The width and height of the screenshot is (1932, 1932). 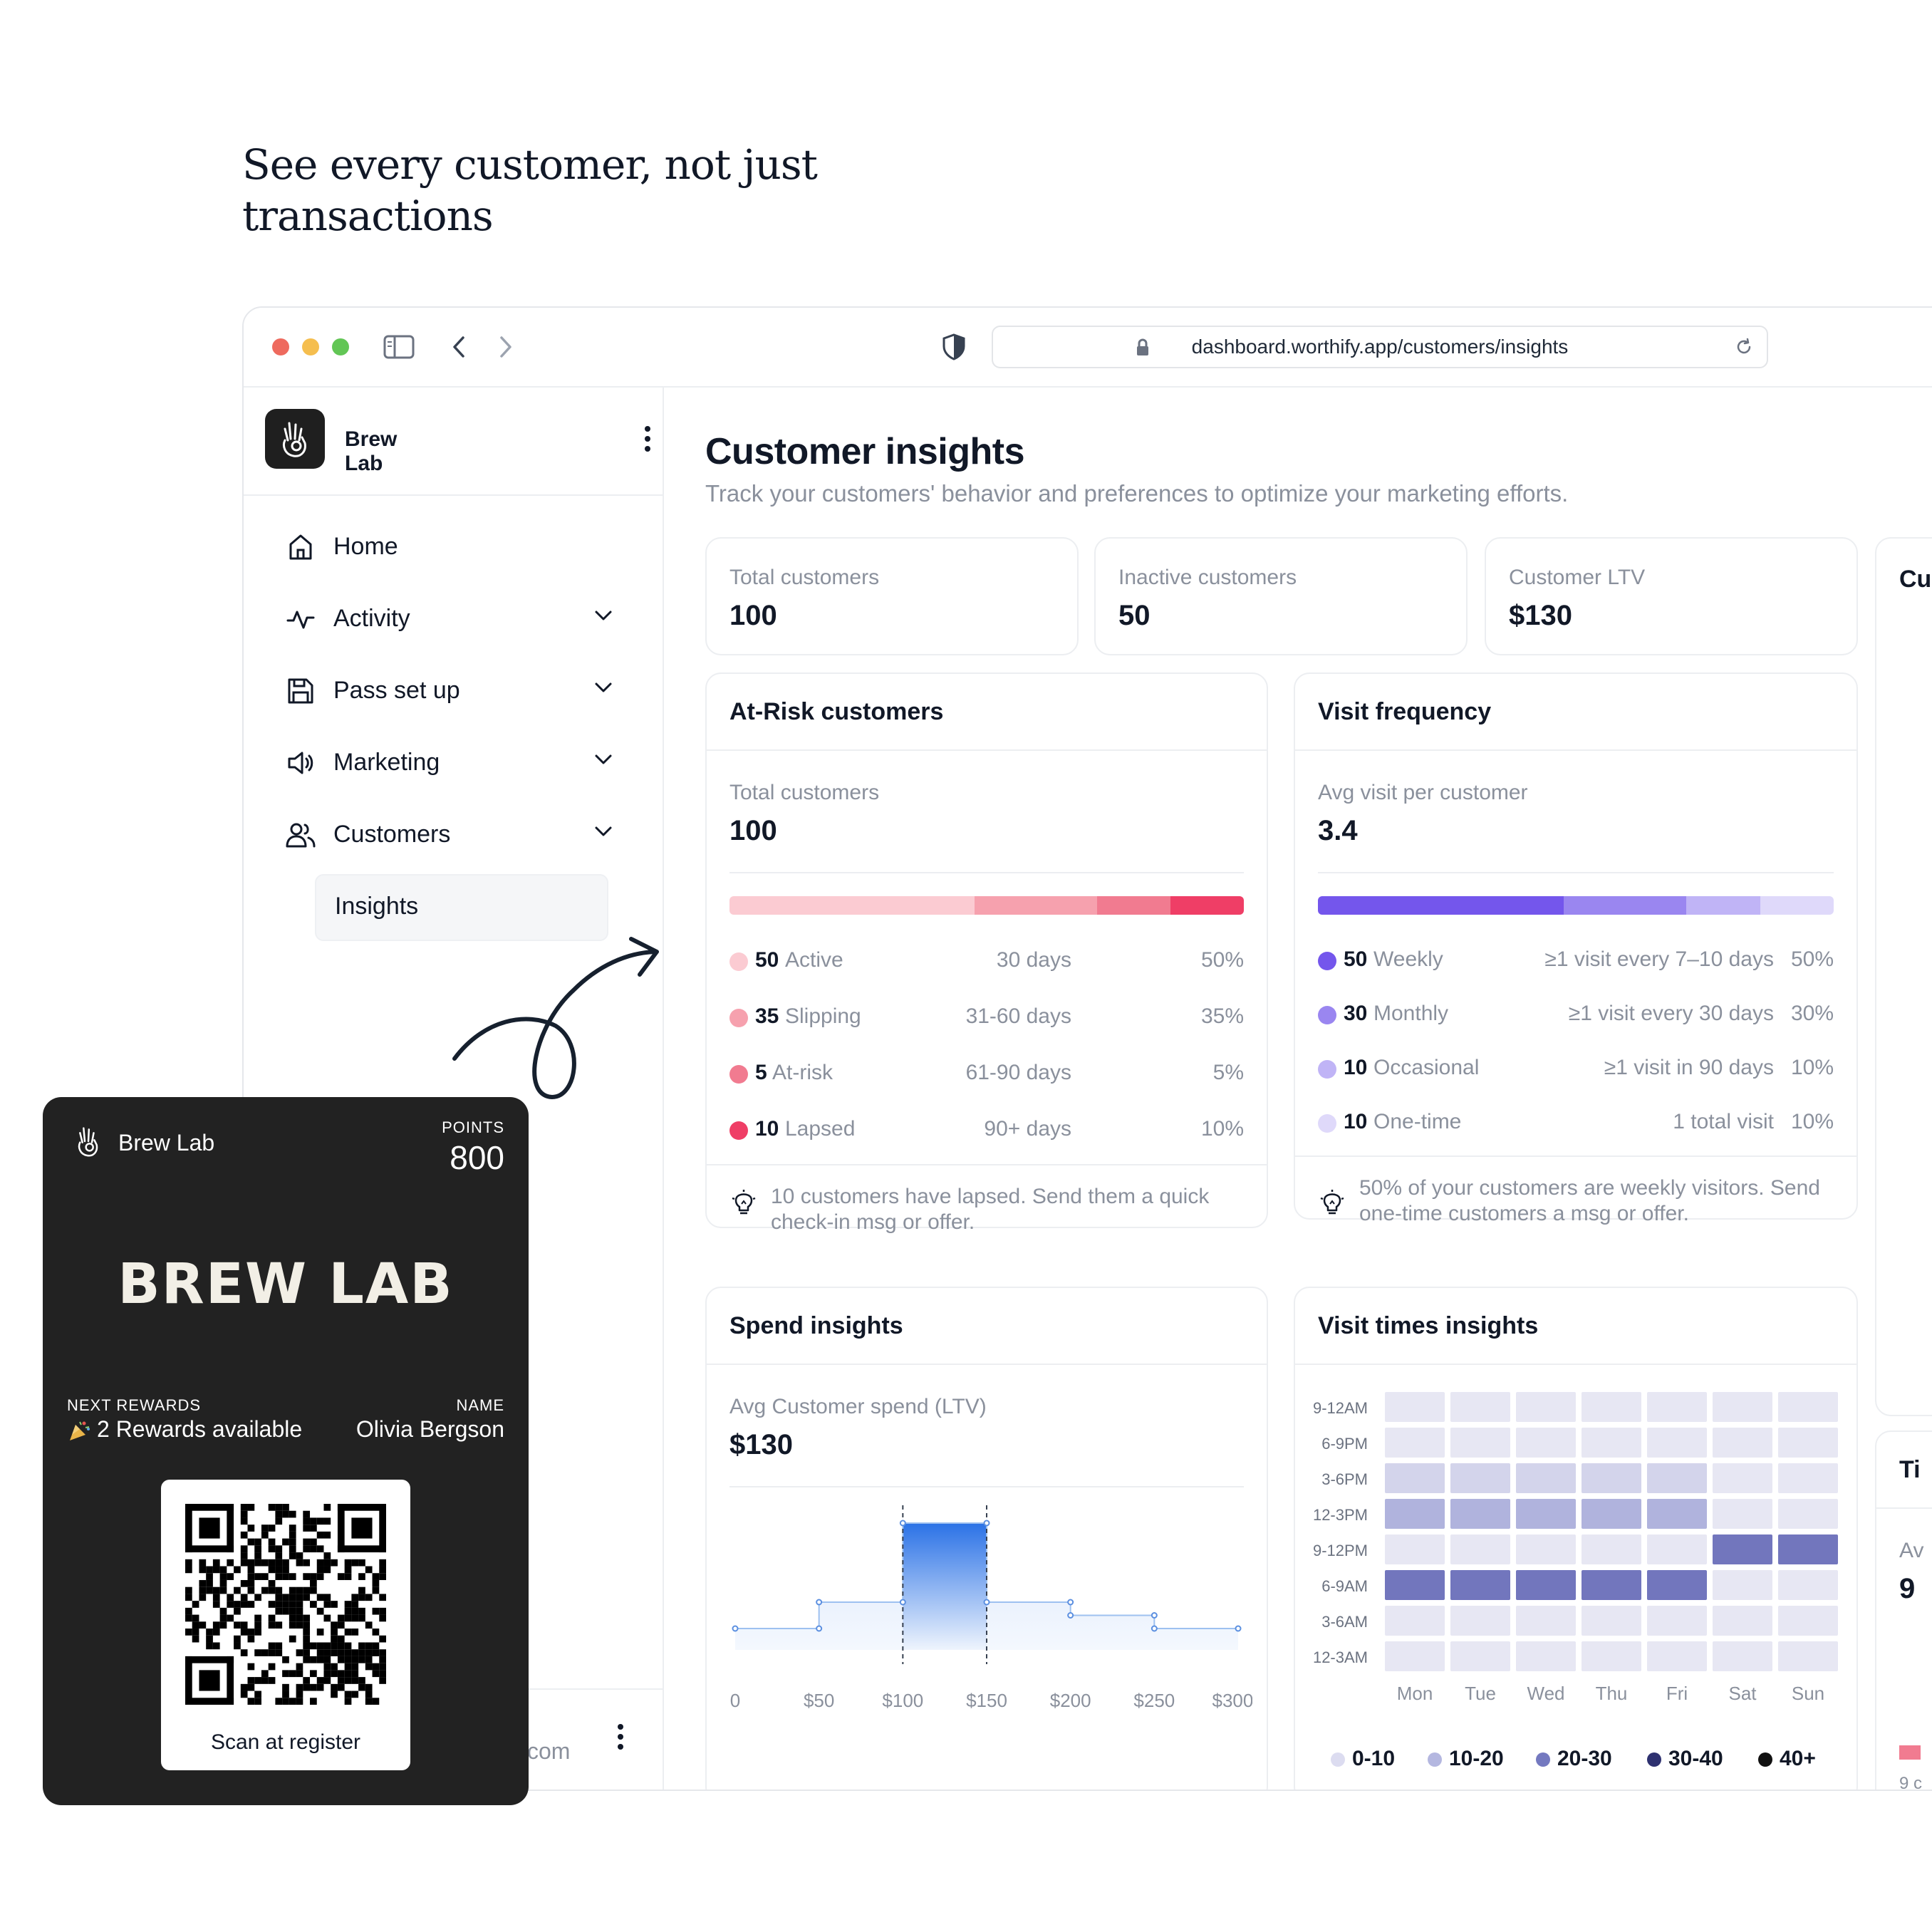 What do you see at coordinates (453, 762) in the screenshot?
I see `sidebar-item-marketing: Marketing` at bounding box center [453, 762].